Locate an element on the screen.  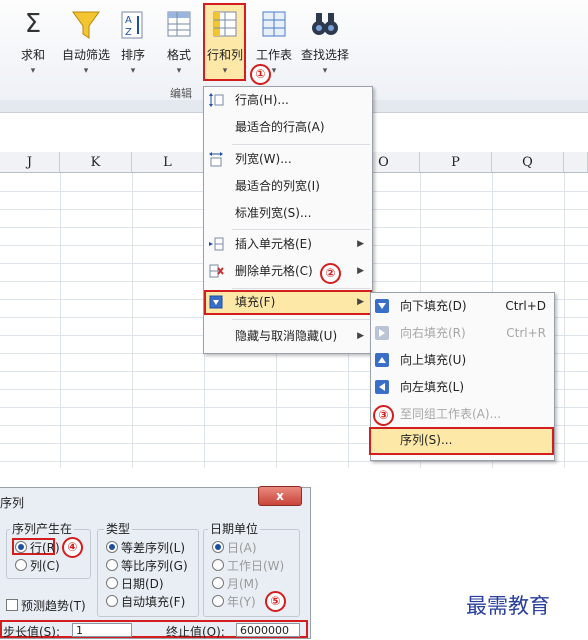
radio-month: 月(M) is located at coordinates (235, 583).